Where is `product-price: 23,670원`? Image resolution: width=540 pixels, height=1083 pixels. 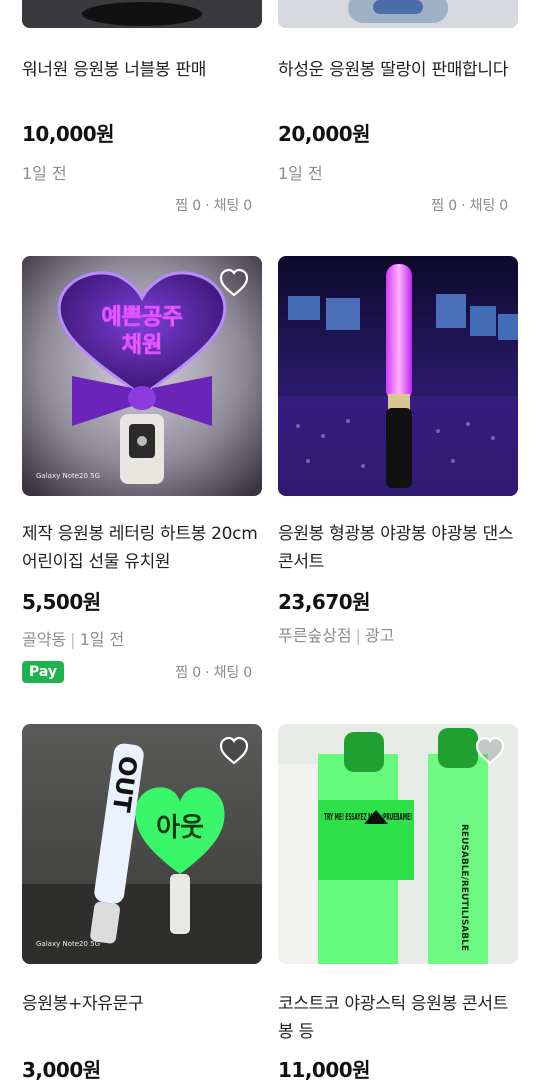 product-price: 23,670원 is located at coordinates (324, 602).